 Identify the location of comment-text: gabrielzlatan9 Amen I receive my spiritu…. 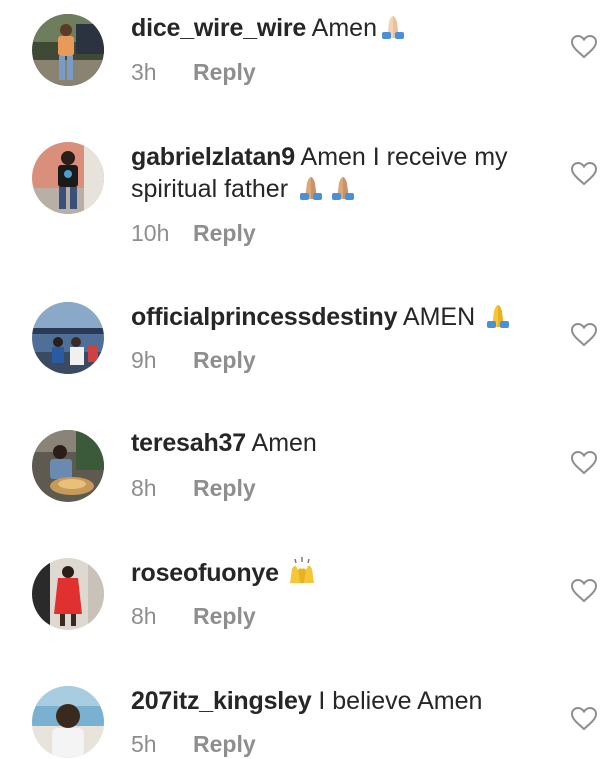
(346, 173).